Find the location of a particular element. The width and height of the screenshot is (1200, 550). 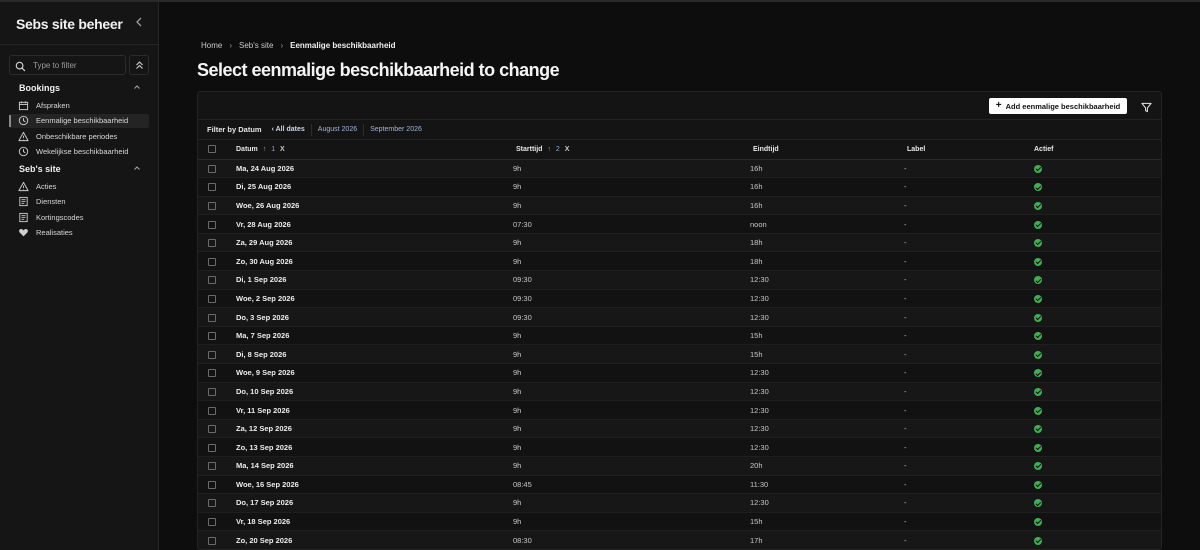

table-row: Za, 12 Sep 2026 9h 12:30- is located at coordinates (679, 429).